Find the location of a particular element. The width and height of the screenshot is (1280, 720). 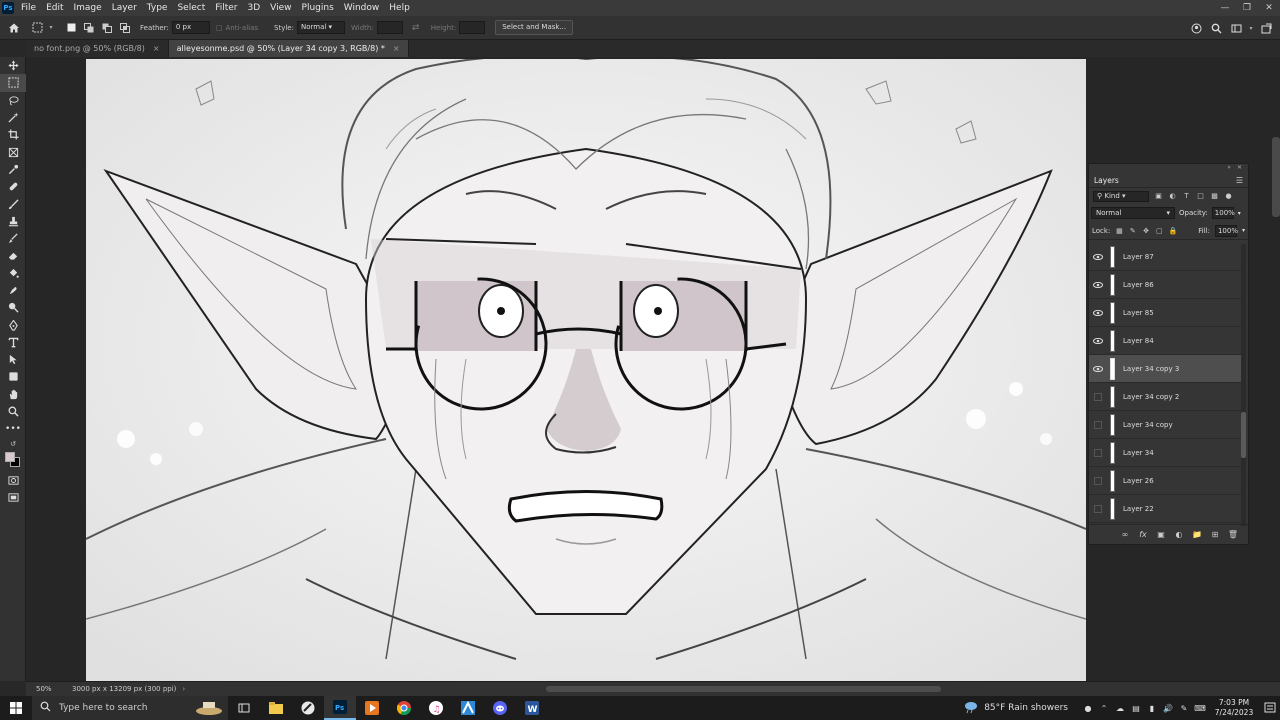

keyboard-icon: ⌨ is located at coordinates (1200, 708).